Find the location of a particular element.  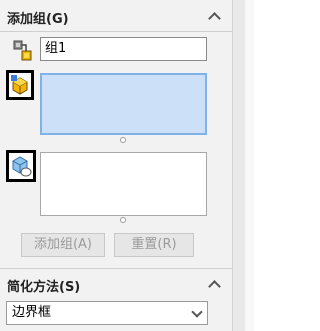

simplify-method-title: 简化方法(S) is located at coordinates (44, 287).